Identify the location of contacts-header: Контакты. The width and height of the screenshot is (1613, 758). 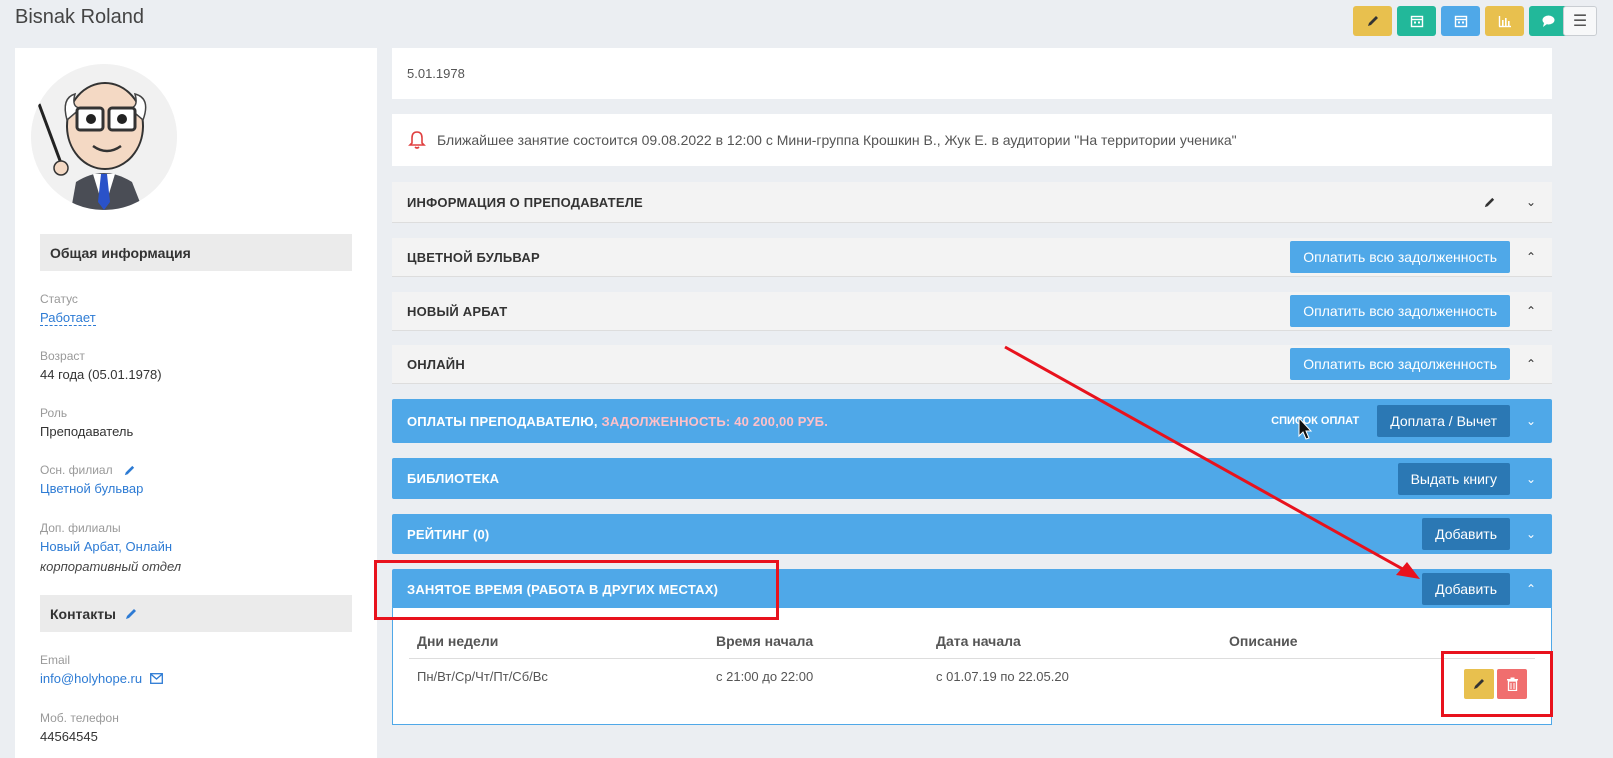
(196, 613).